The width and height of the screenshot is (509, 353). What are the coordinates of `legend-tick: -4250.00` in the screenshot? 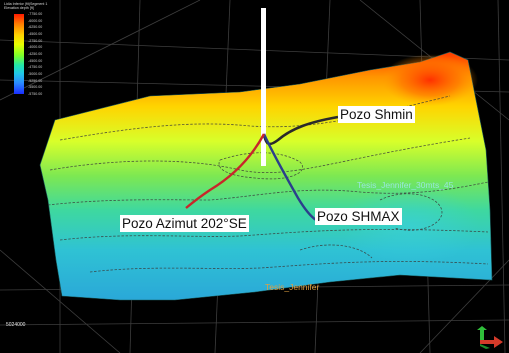 It's located at (35, 53).